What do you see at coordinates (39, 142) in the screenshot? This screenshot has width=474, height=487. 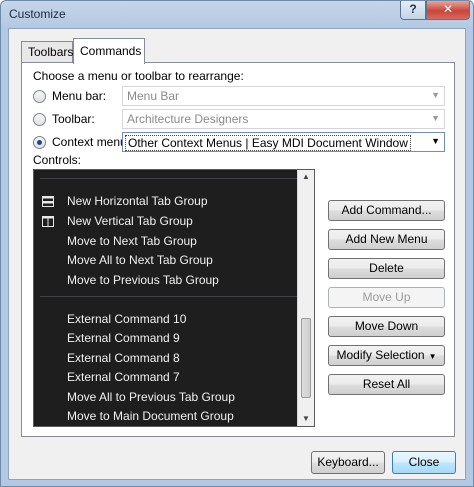 I see `context-menu-radio` at bounding box center [39, 142].